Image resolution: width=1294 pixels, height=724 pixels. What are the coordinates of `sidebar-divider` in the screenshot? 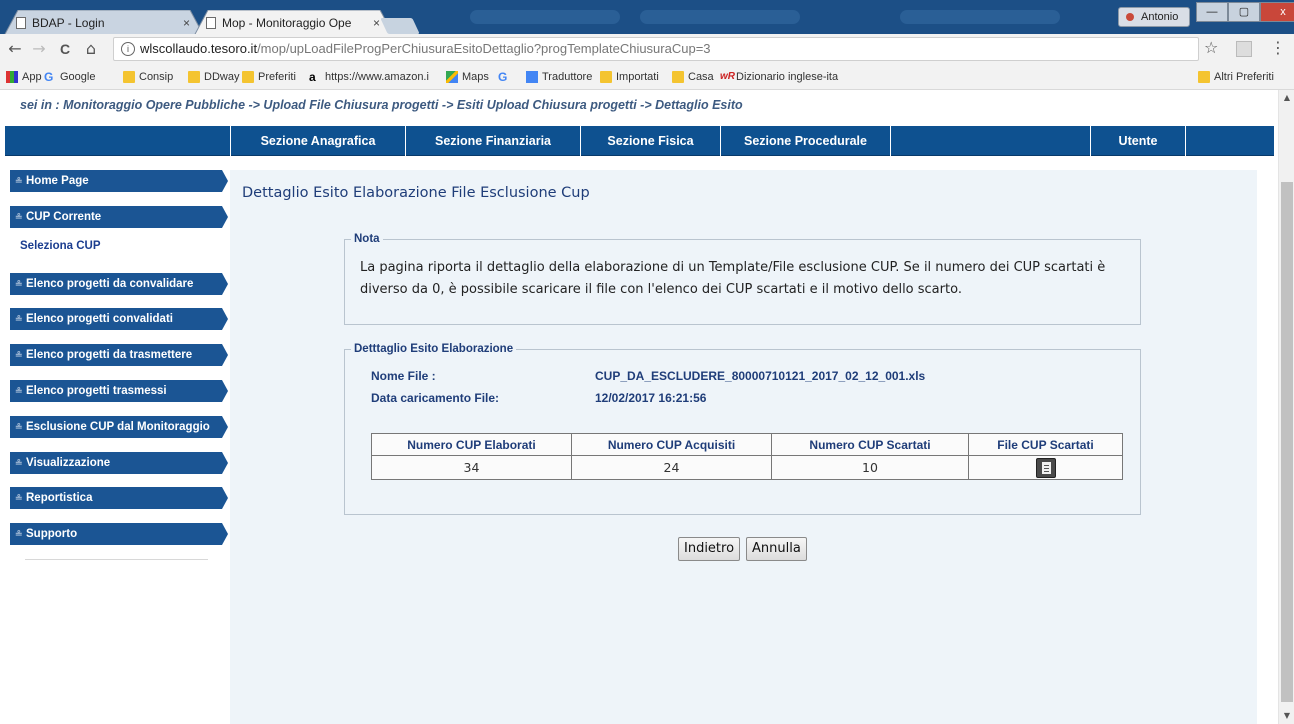 It's located at (116, 559).